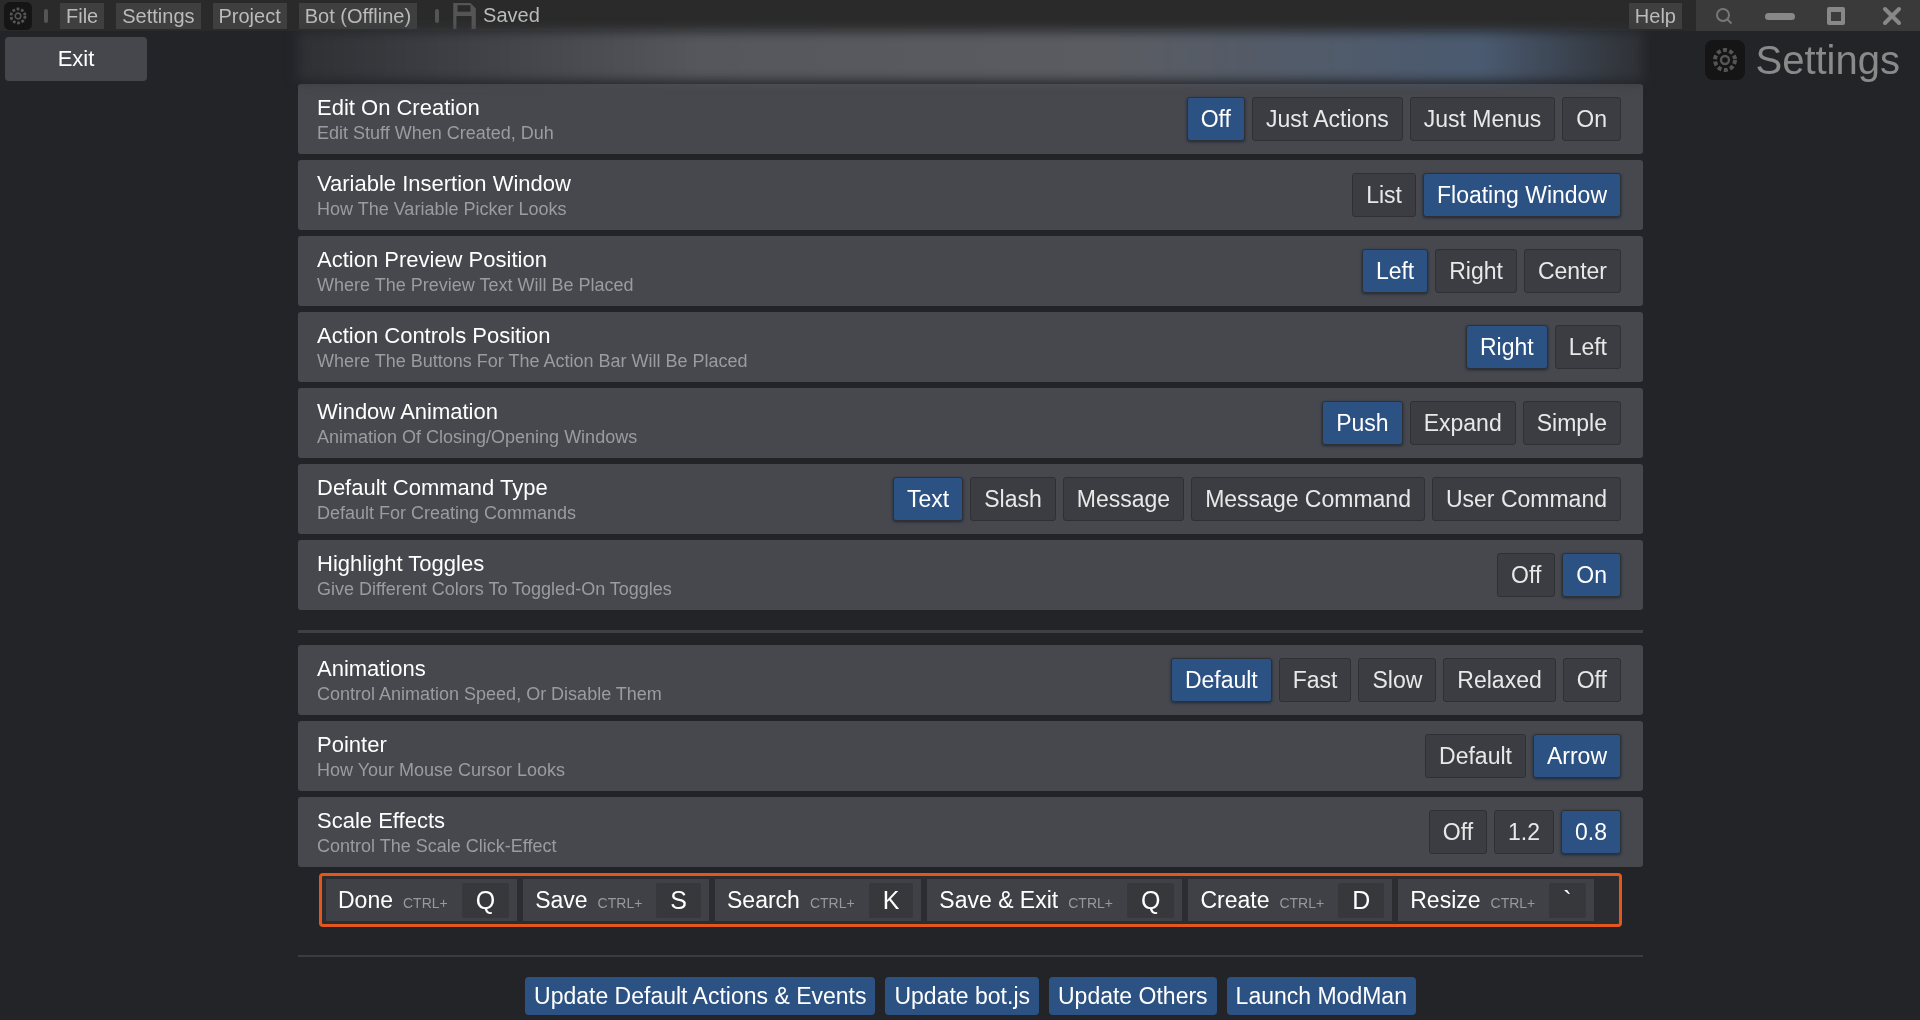 This screenshot has width=1920, height=1020. What do you see at coordinates (432, 259) in the screenshot?
I see `setting-title: Action Preview Position` at bounding box center [432, 259].